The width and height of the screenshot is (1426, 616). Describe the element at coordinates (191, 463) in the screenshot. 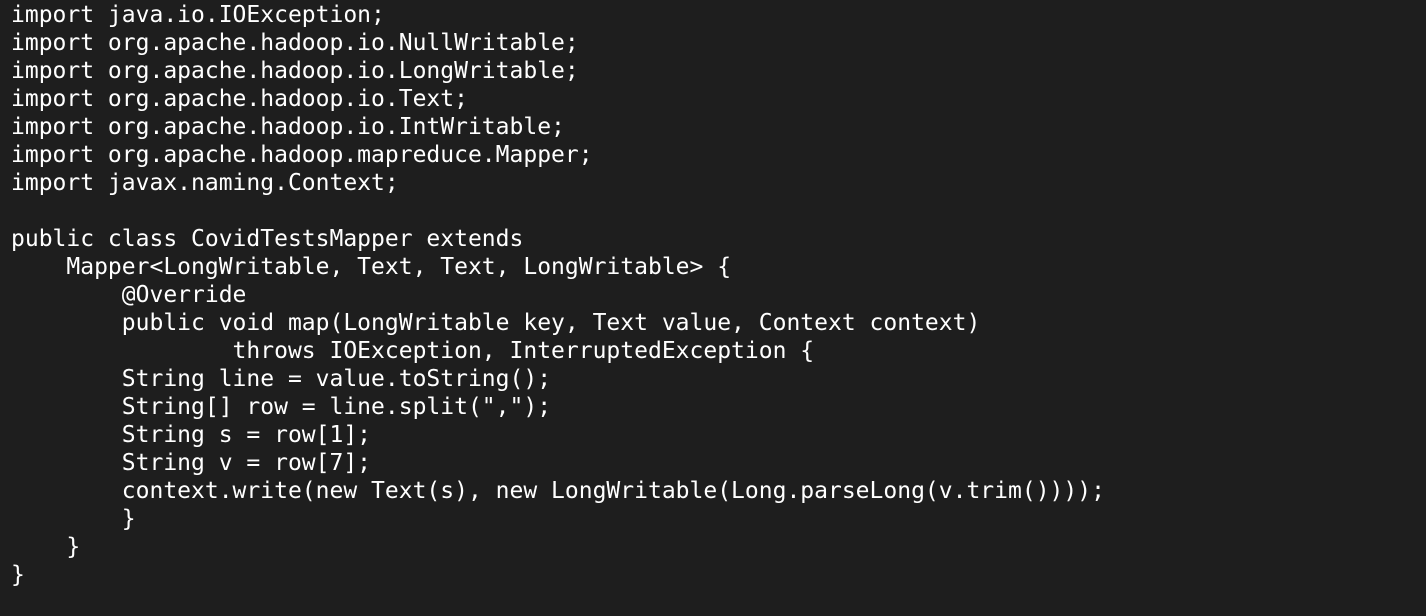

I see `code-line: String v = row[7];` at that location.